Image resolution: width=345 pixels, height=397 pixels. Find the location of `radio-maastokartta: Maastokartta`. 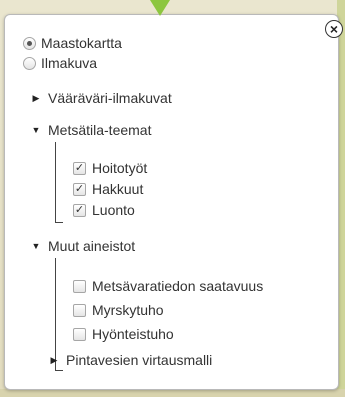

radio-maastokartta: Maastokartta is located at coordinates (72, 43).